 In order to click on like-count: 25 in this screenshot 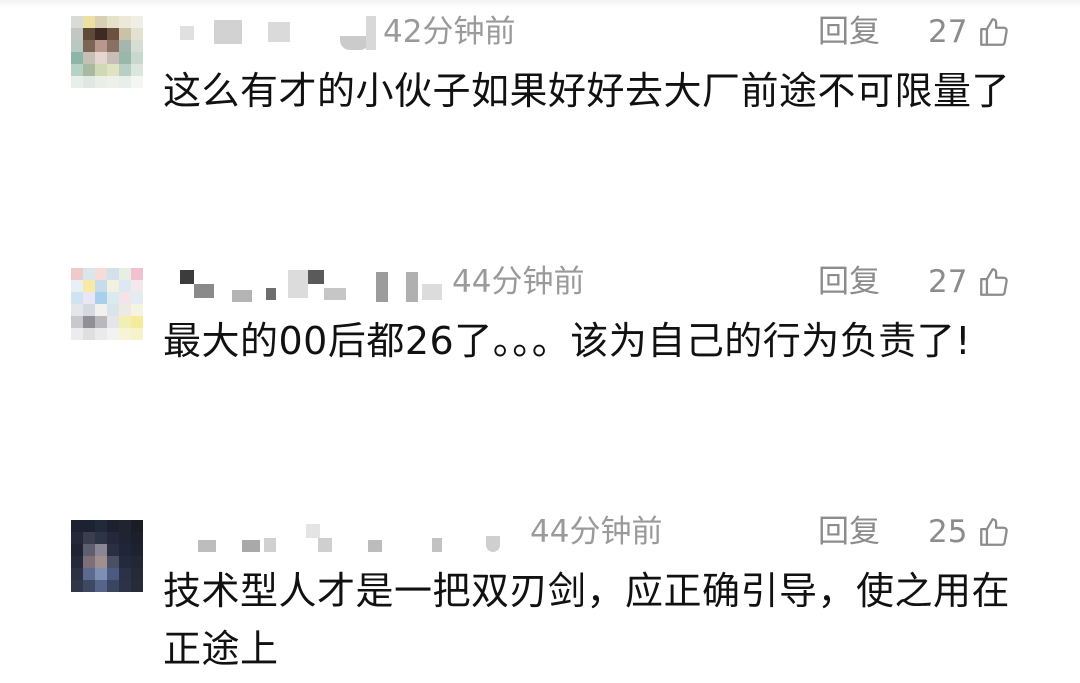, I will do `click(948, 532)`.